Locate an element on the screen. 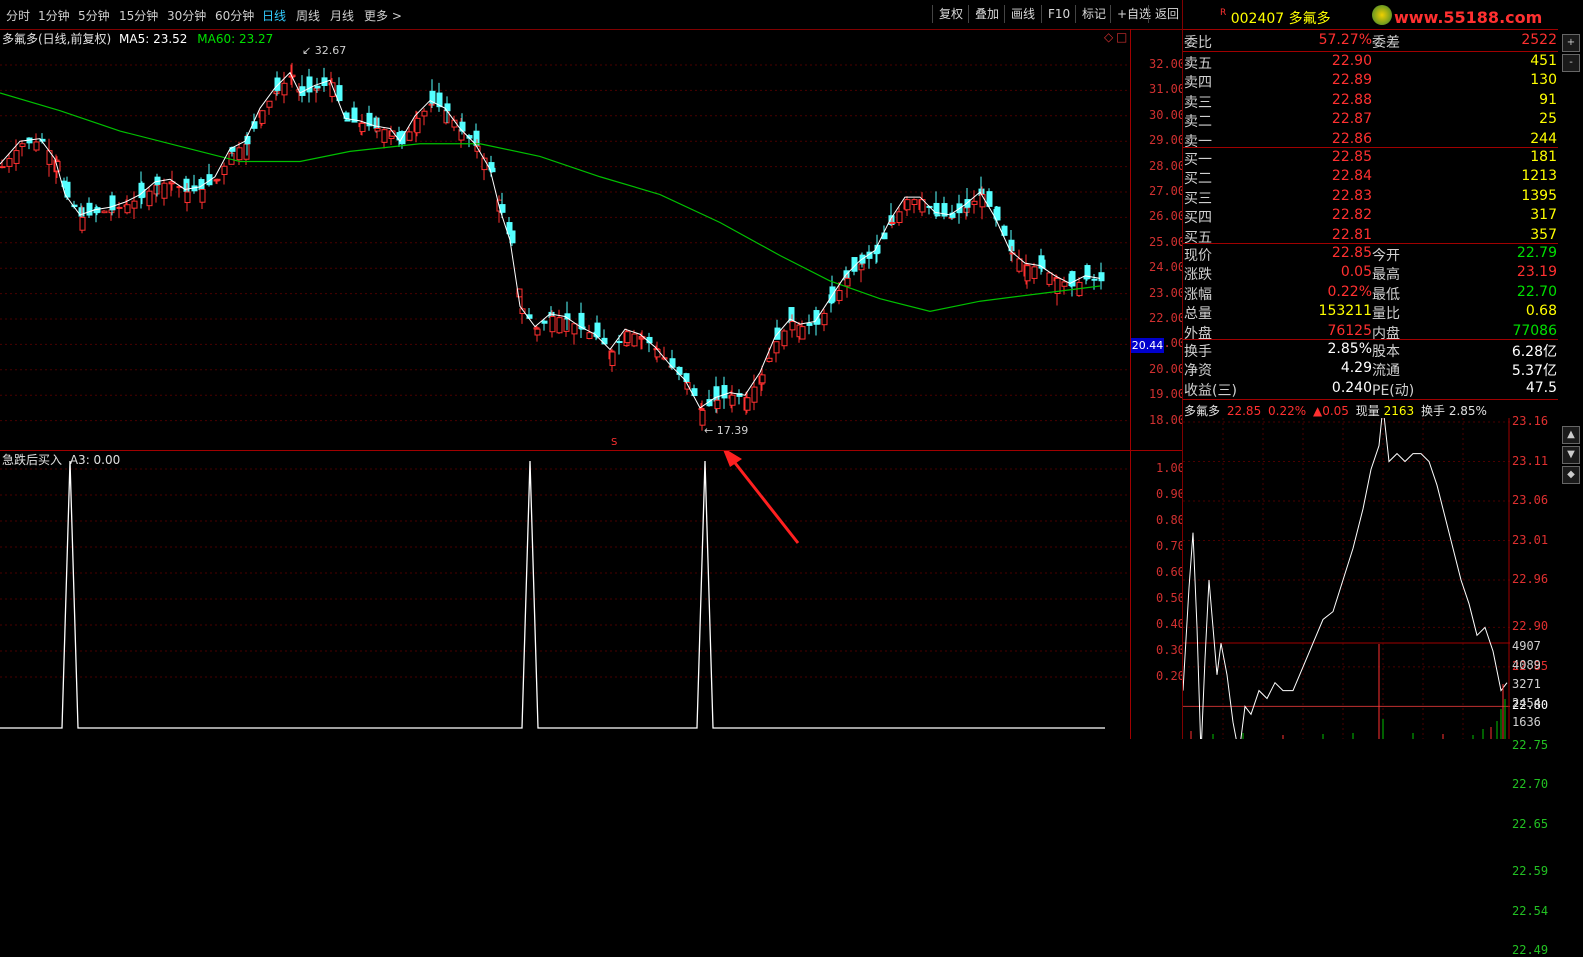 Image resolution: width=1583 pixels, height=957 pixels. ask-row: 卖三 22.88 91 is located at coordinates (1370, 101).